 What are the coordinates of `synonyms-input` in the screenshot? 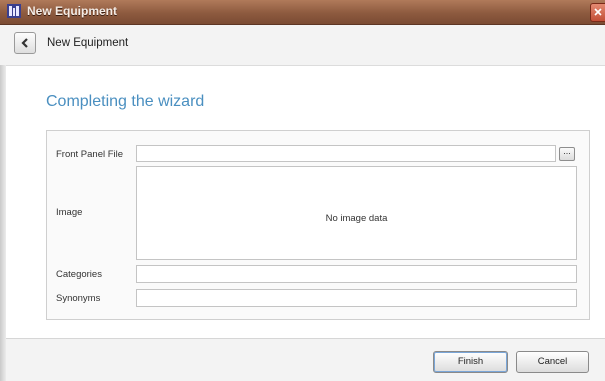 It's located at (356, 298).